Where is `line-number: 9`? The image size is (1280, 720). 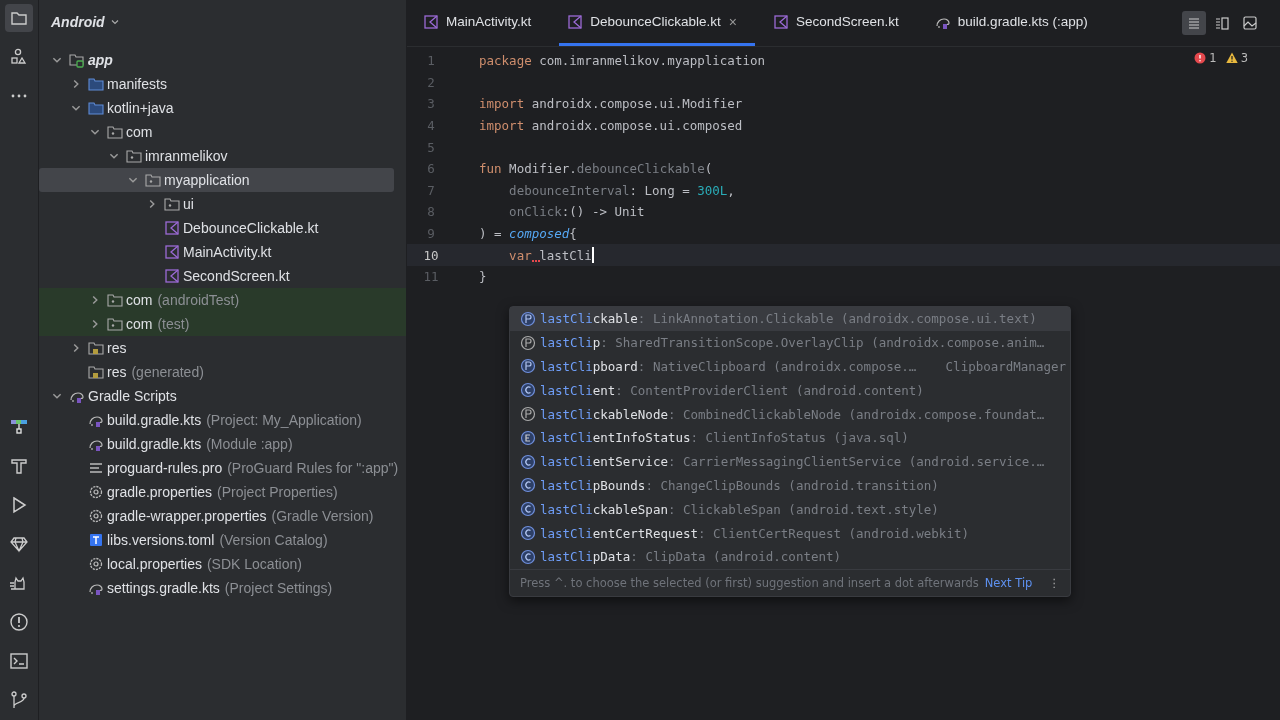
line-number: 9 is located at coordinates (431, 234).